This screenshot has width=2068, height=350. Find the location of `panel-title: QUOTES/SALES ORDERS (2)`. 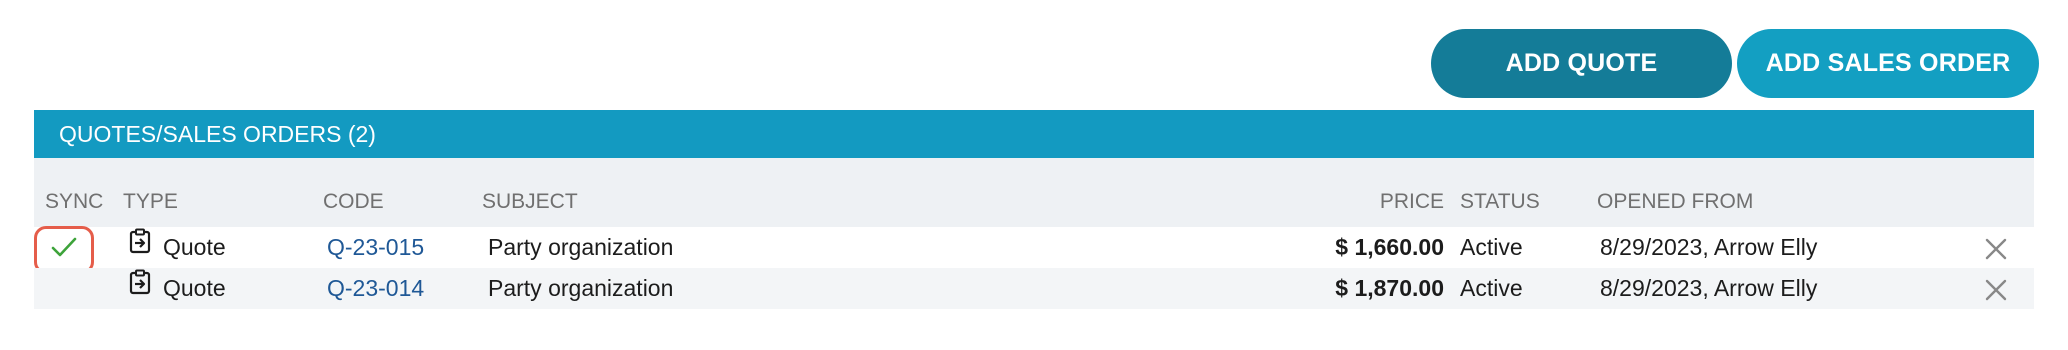

panel-title: QUOTES/SALES ORDERS (2) is located at coordinates (1034, 134).